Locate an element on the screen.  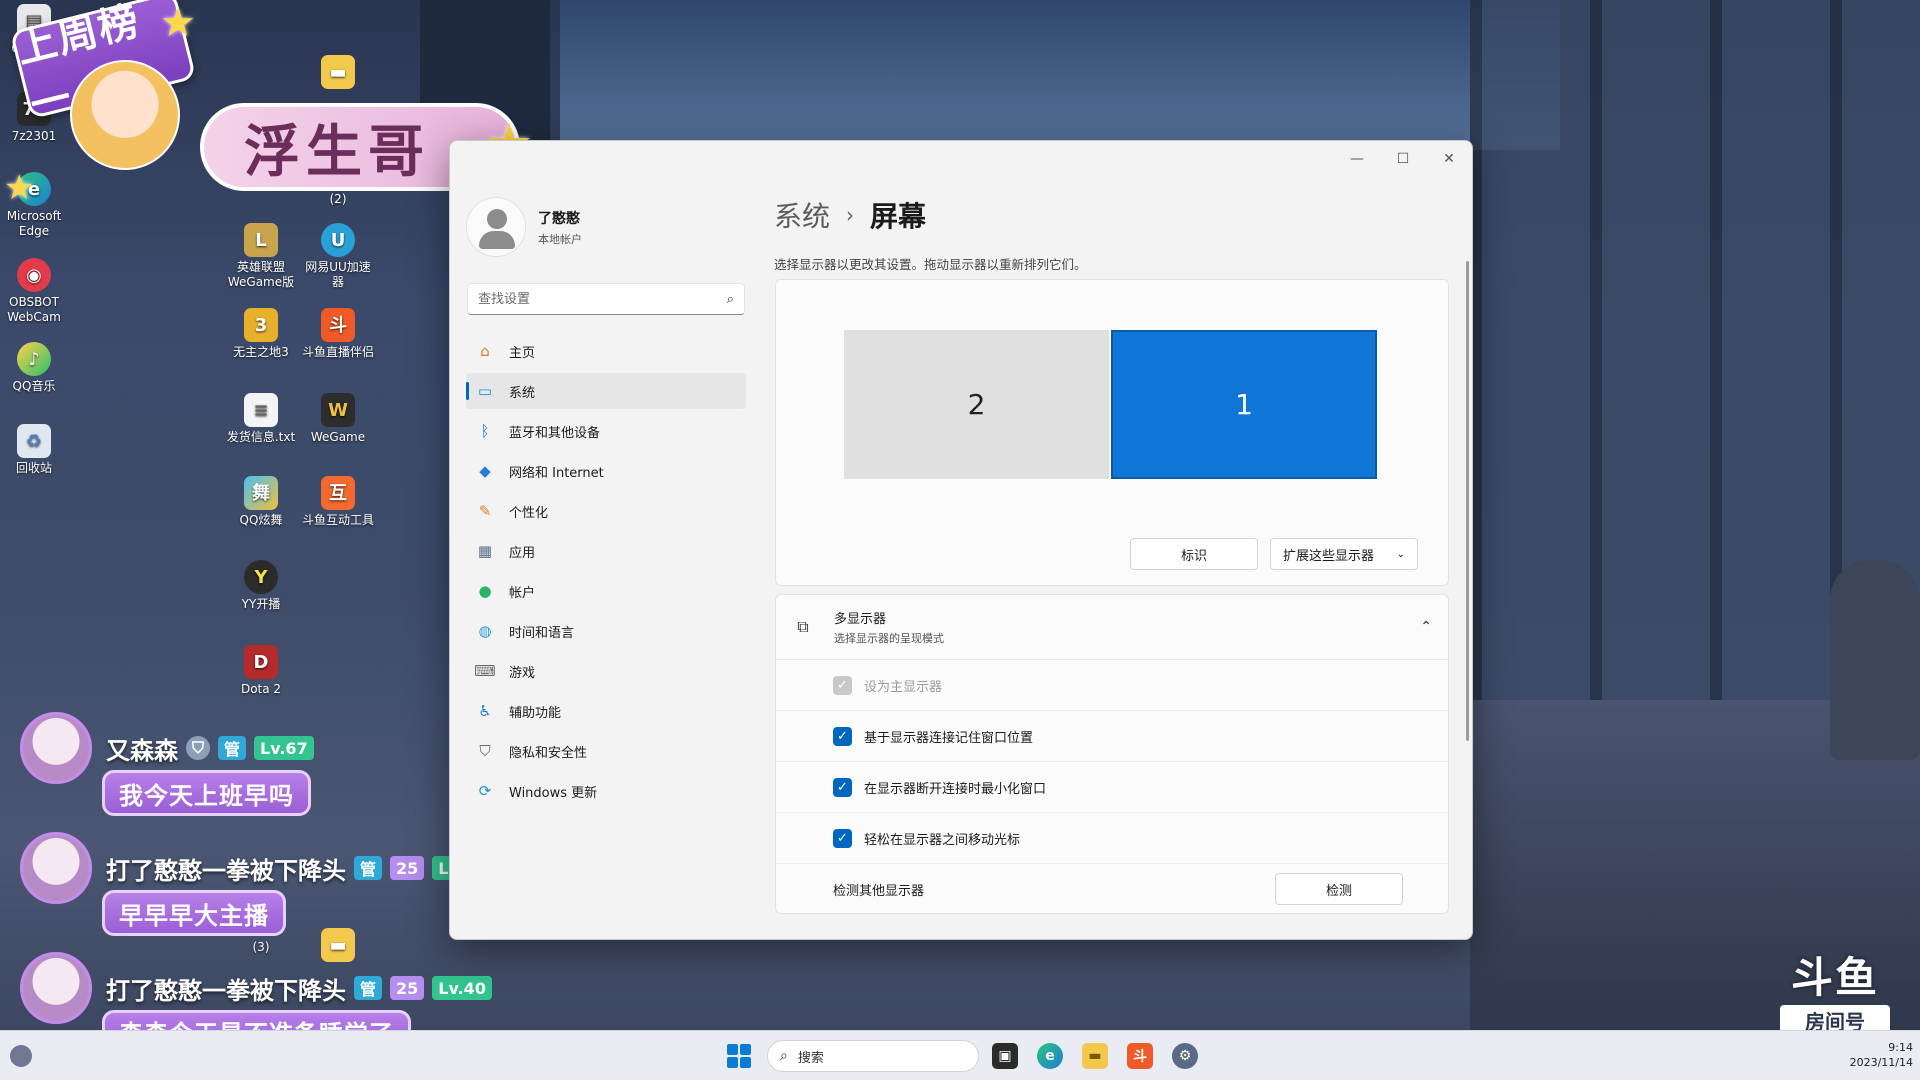
sidebar-item-bluetooth: ᛒ 蓝牙和其他设备 is located at coordinates (606, 431).